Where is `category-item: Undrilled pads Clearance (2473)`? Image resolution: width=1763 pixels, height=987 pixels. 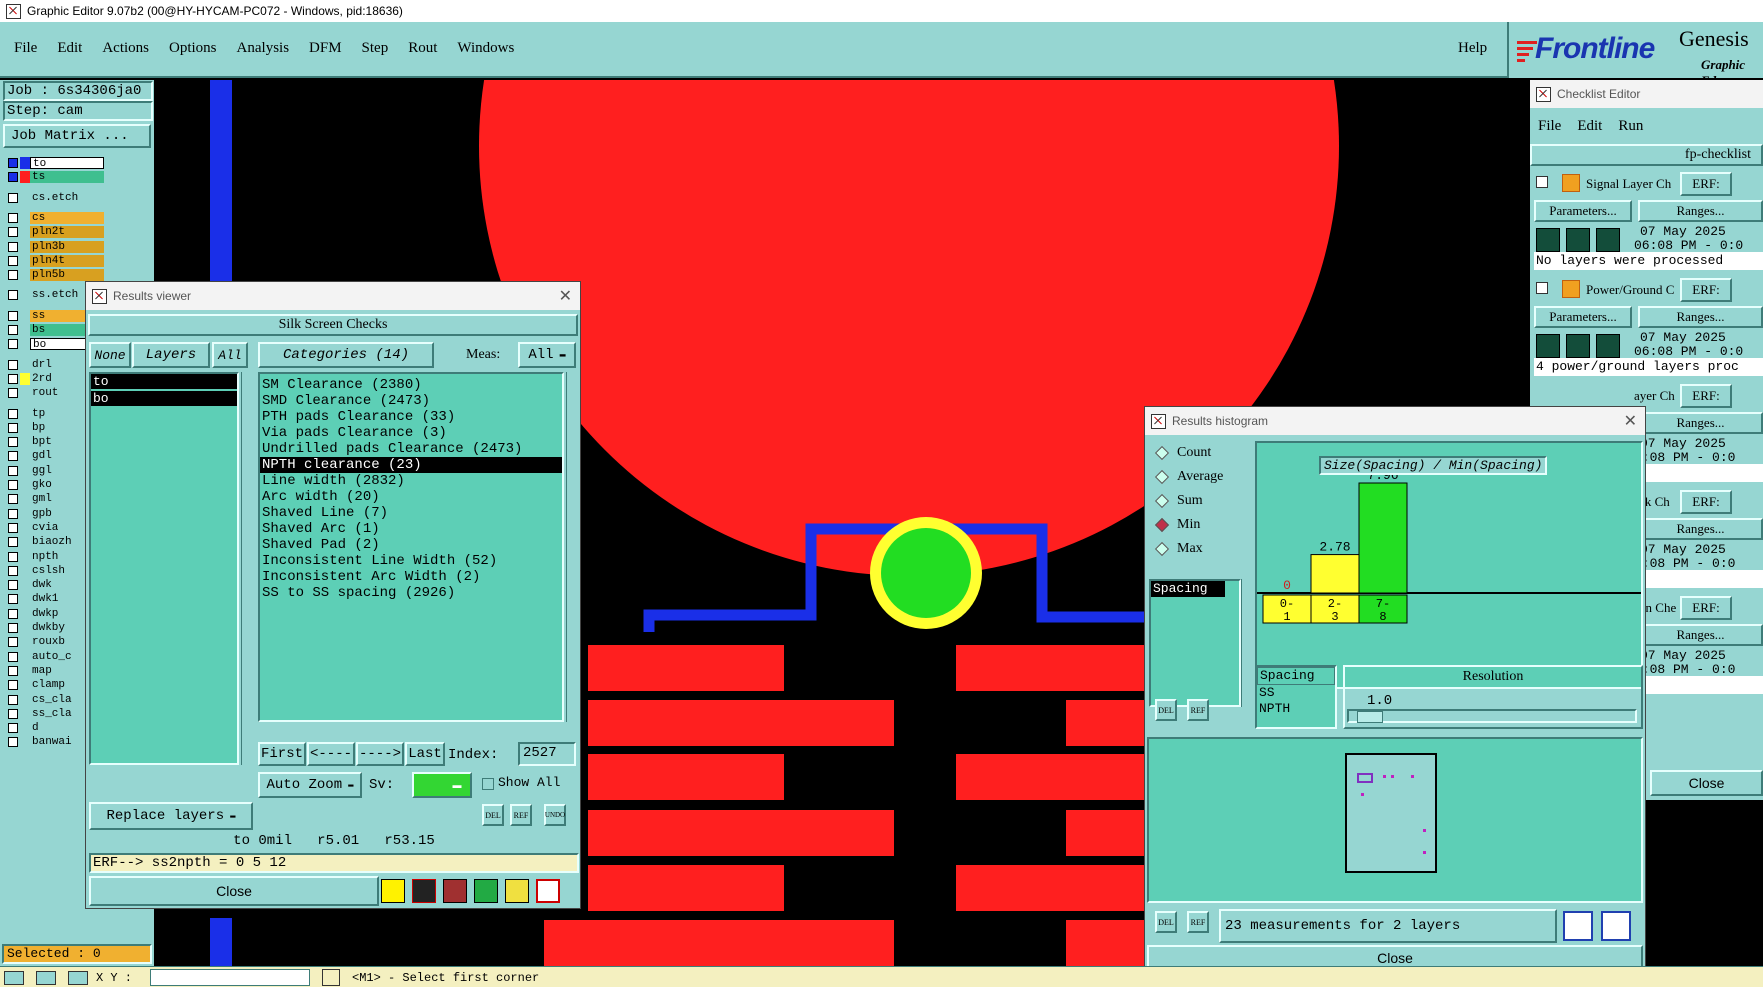 category-item: Undrilled pads Clearance (2473) is located at coordinates (411, 449).